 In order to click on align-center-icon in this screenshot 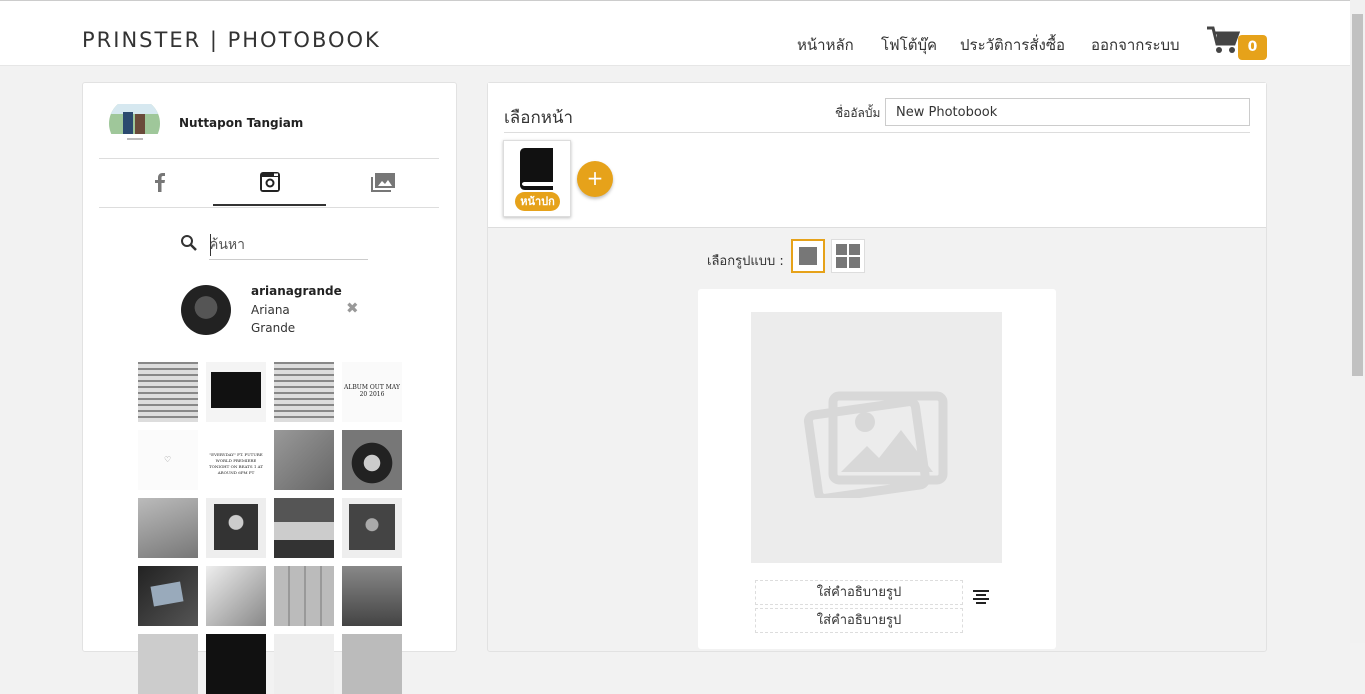, I will do `click(981, 597)`.